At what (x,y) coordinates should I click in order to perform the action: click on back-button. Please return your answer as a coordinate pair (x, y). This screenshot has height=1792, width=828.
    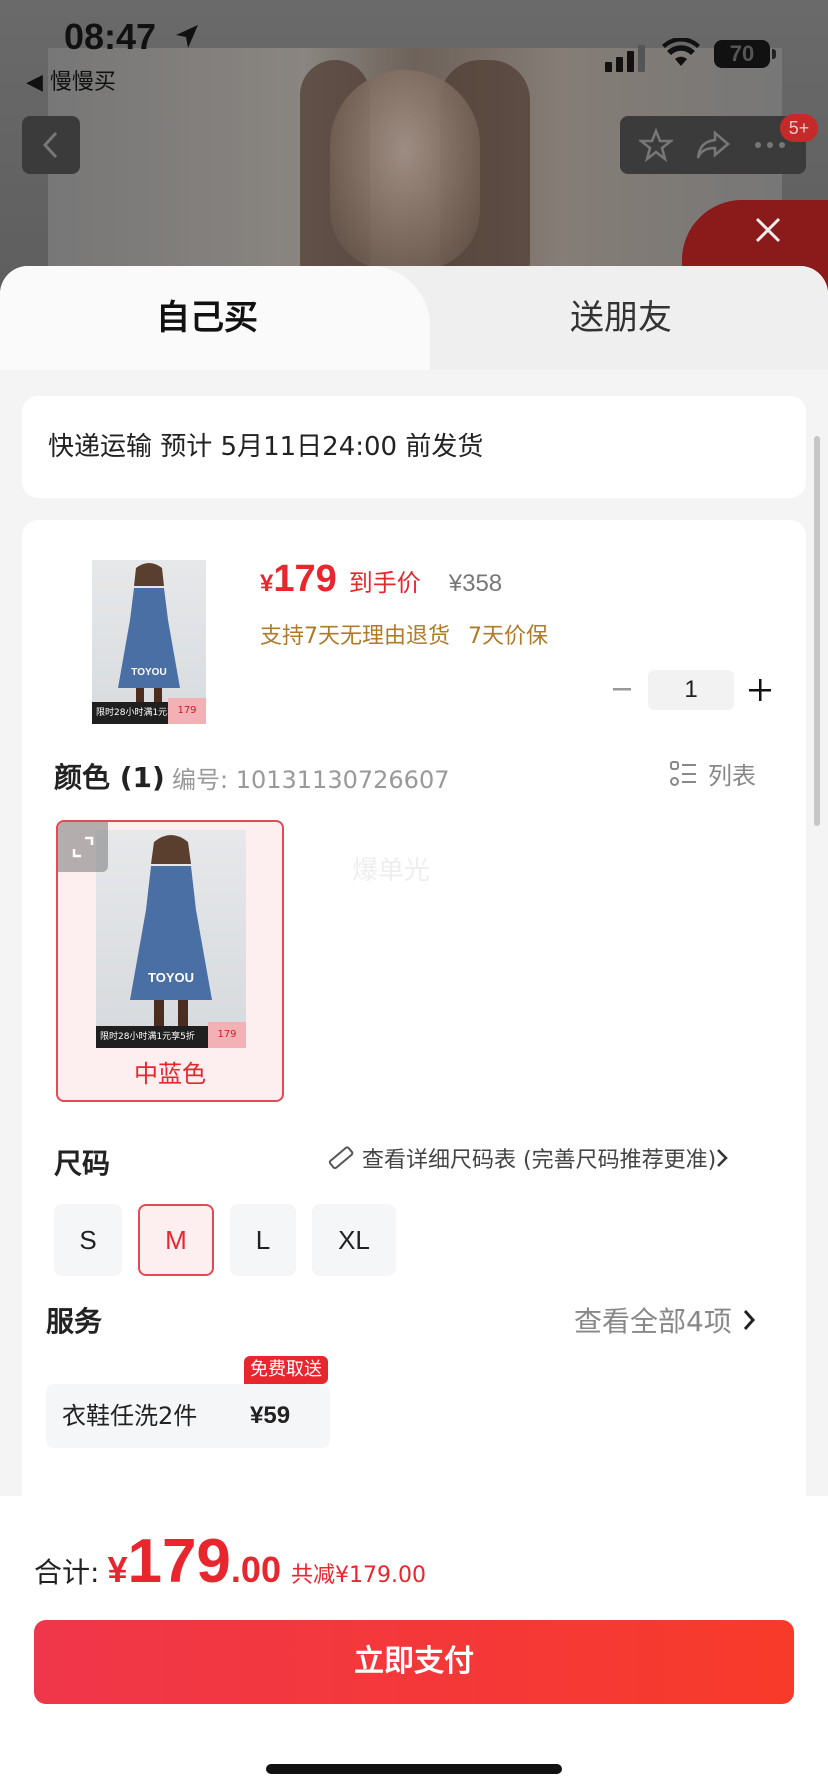
    Looking at the image, I should click on (51, 145).